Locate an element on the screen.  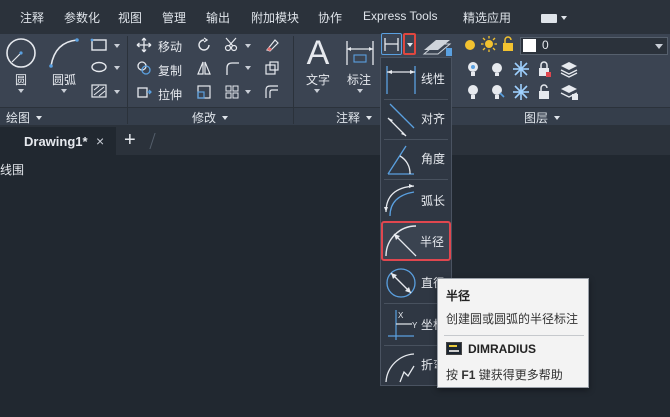
layer-freeze-all-icon is located at coordinates (521, 69).